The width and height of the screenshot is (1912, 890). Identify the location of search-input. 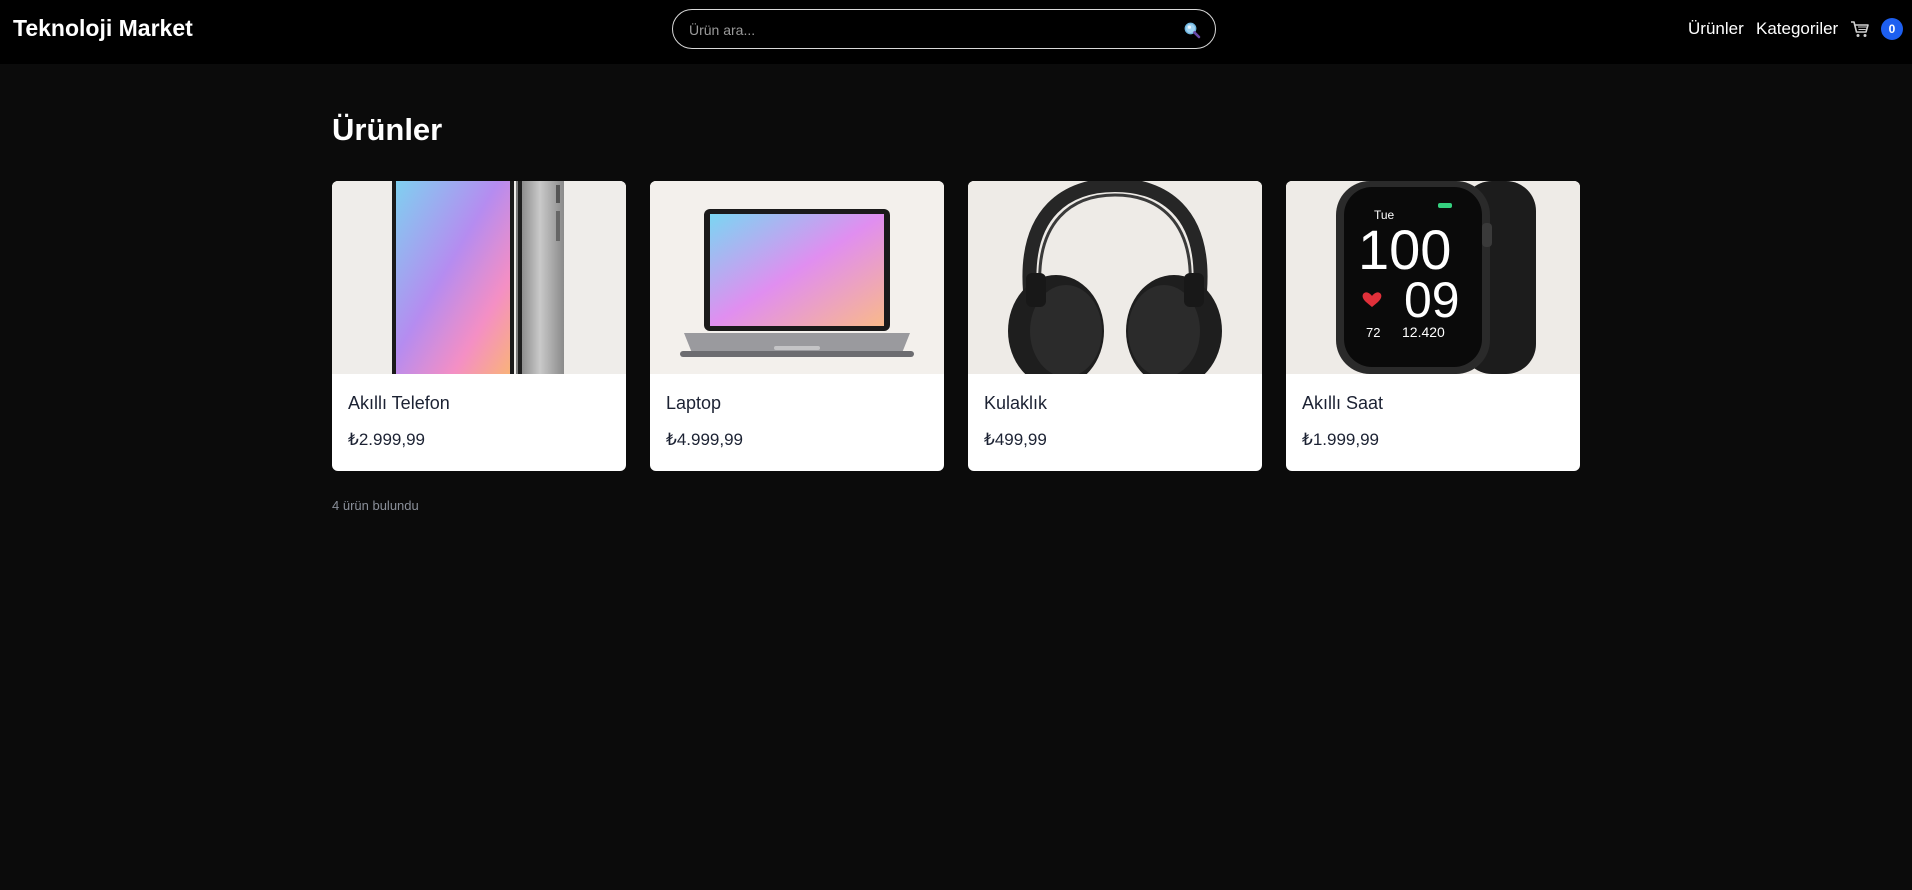
(924, 30).